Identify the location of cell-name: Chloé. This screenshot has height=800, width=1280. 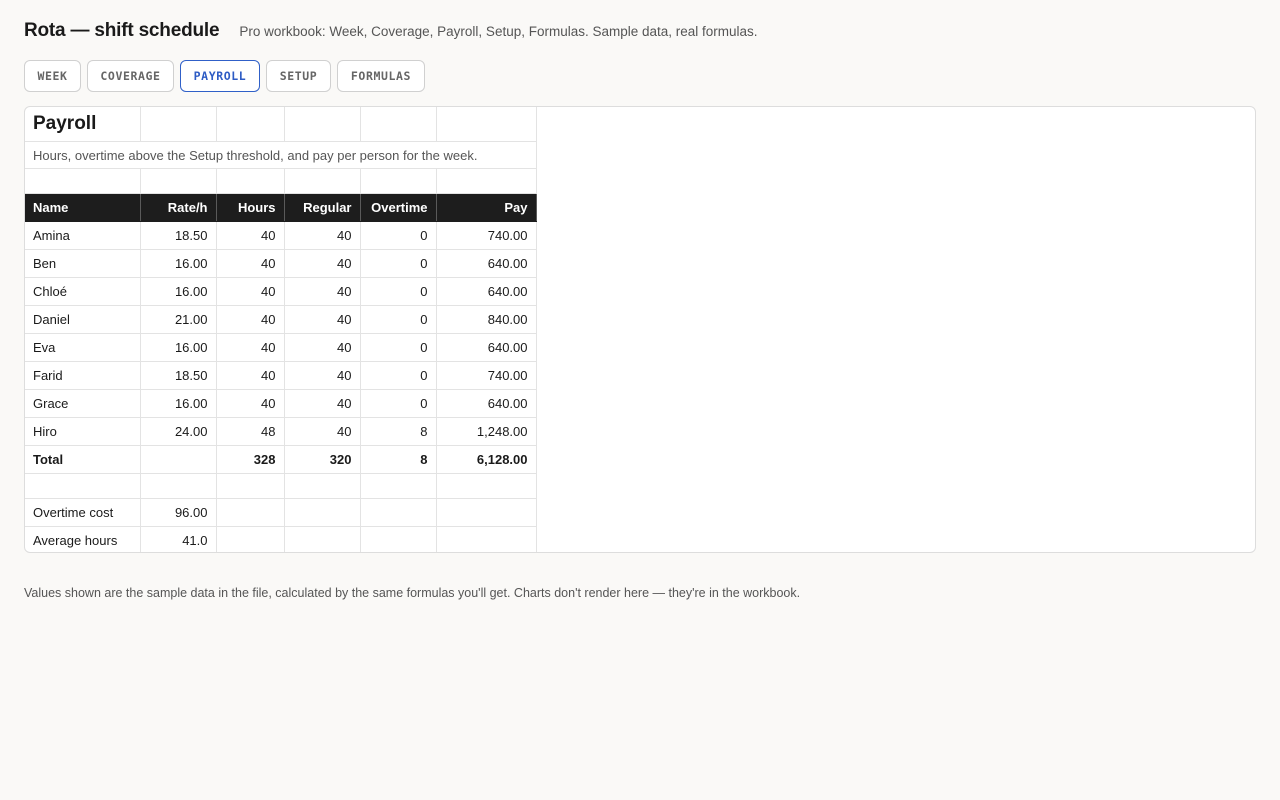
(83, 291).